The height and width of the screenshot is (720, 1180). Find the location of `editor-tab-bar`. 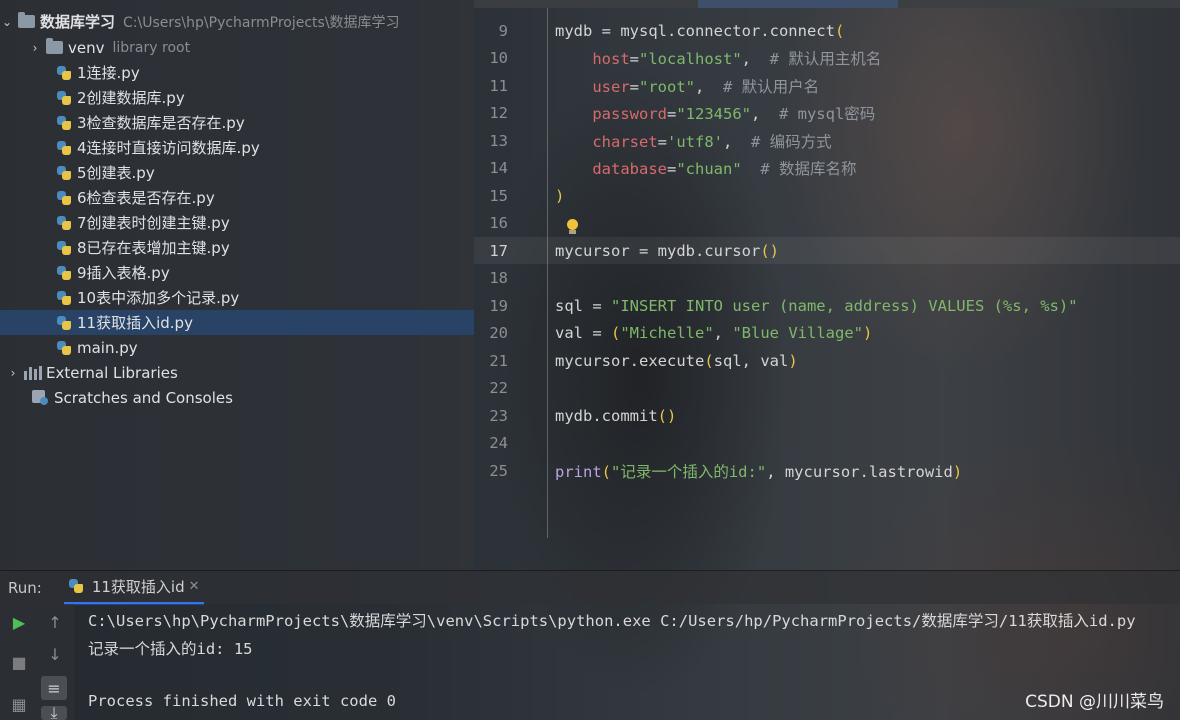

editor-tab-bar is located at coordinates (827, 4).